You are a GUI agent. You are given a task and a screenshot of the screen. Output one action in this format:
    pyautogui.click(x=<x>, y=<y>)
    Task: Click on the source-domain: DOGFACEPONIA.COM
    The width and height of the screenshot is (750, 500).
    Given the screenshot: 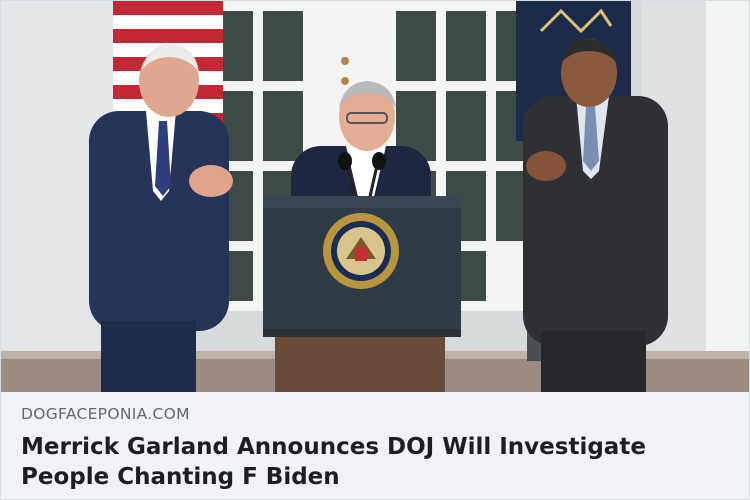 What is the action you would take?
    pyautogui.click(x=105, y=414)
    